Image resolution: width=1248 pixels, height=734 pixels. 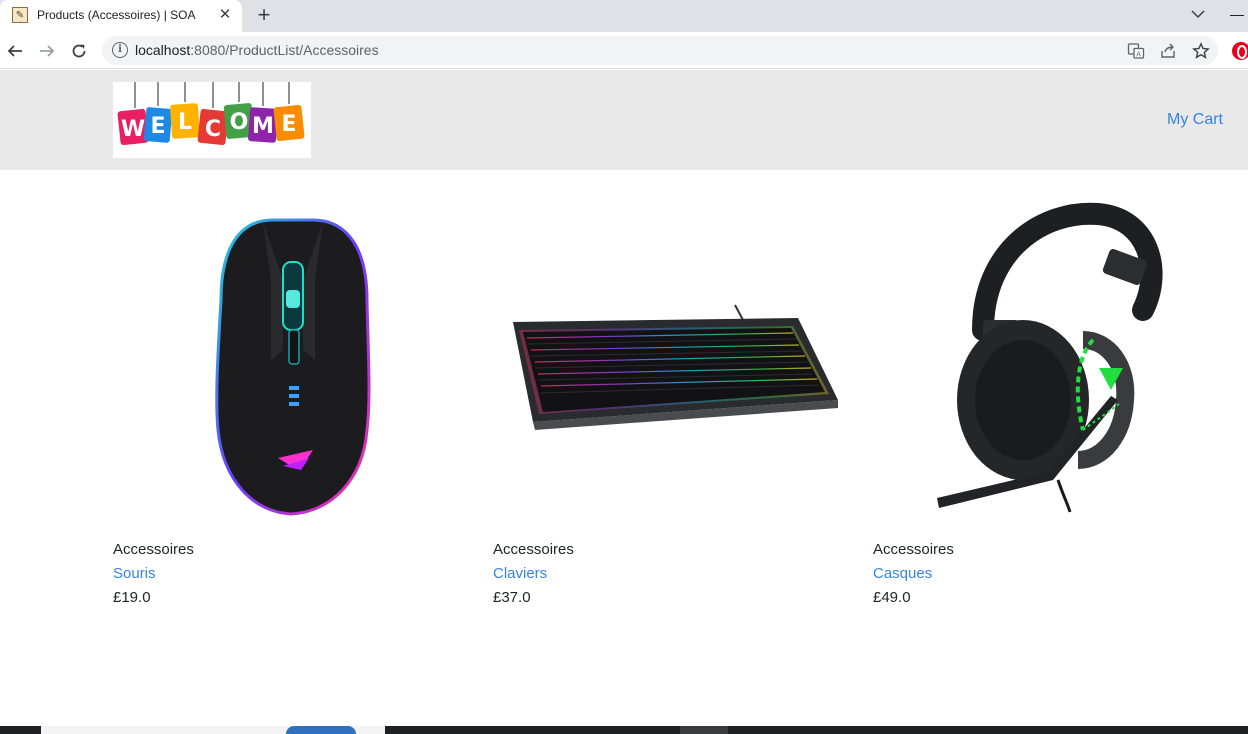 What do you see at coordinates (624, 730) in the screenshot?
I see `page-footer` at bounding box center [624, 730].